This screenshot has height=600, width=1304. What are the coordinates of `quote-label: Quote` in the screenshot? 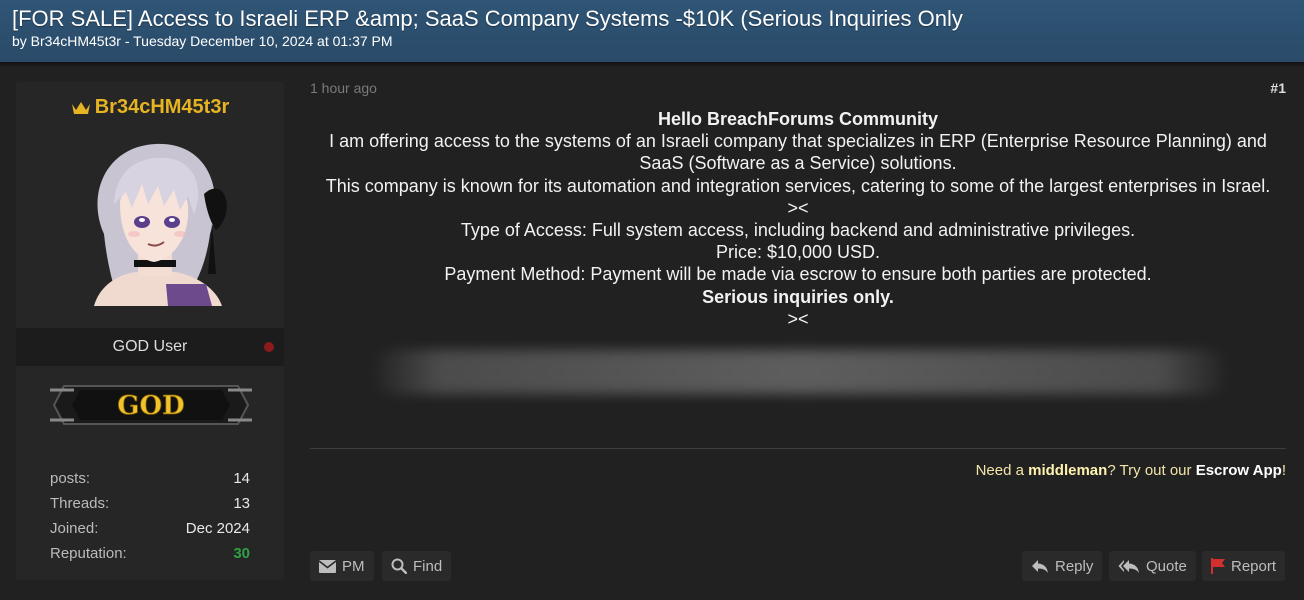 It's located at (1166, 566).